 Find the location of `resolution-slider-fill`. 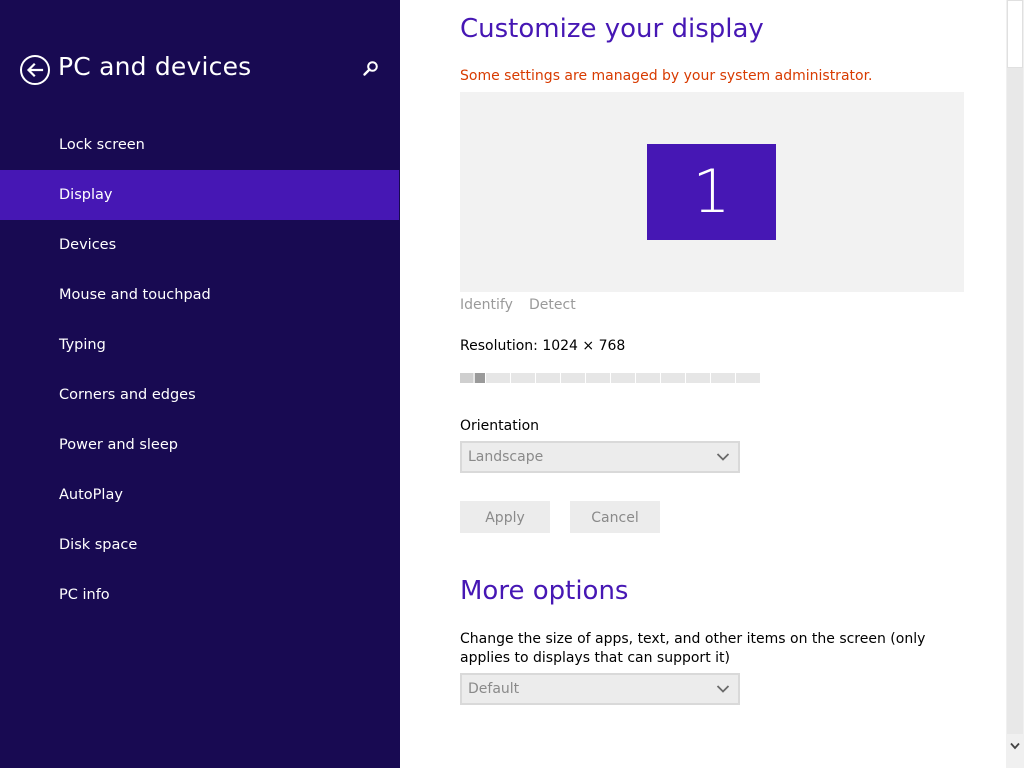

resolution-slider-fill is located at coordinates (466, 378).